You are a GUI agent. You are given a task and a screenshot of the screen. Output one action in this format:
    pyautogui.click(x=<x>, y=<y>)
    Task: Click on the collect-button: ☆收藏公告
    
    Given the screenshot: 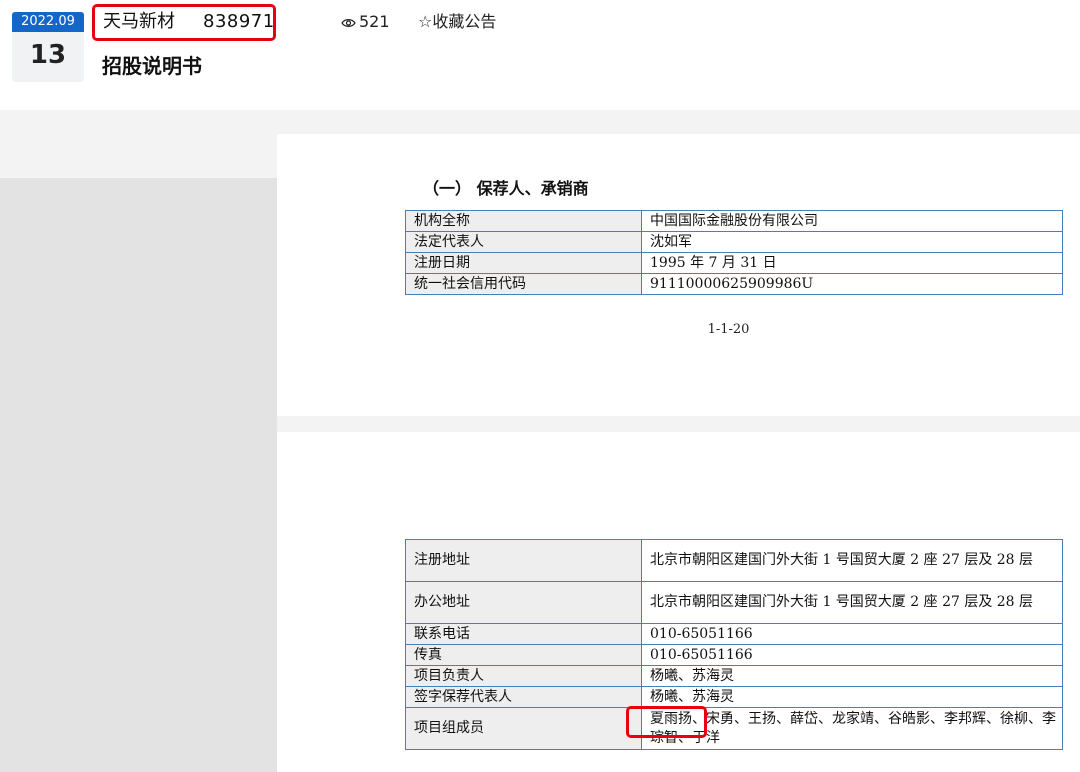 What is the action you would take?
    pyautogui.click(x=457, y=22)
    